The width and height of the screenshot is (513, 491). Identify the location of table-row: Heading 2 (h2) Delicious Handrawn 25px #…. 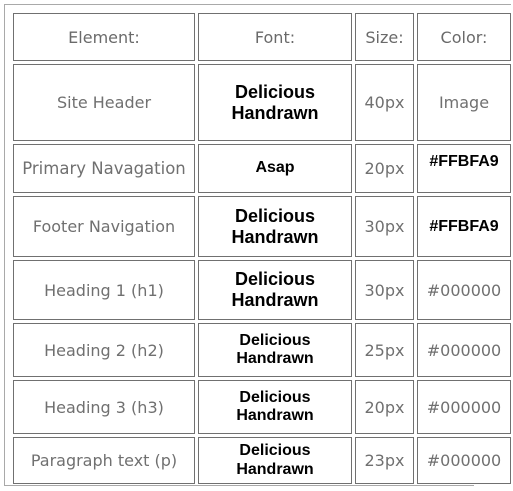
(262, 350).